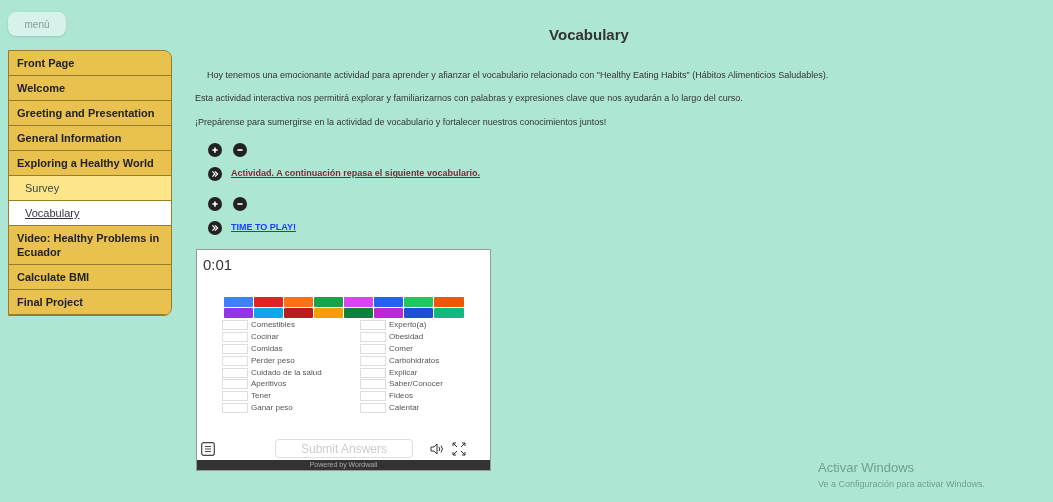 This screenshot has height=502, width=1053. I want to click on menu-icon, so click(208, 448).